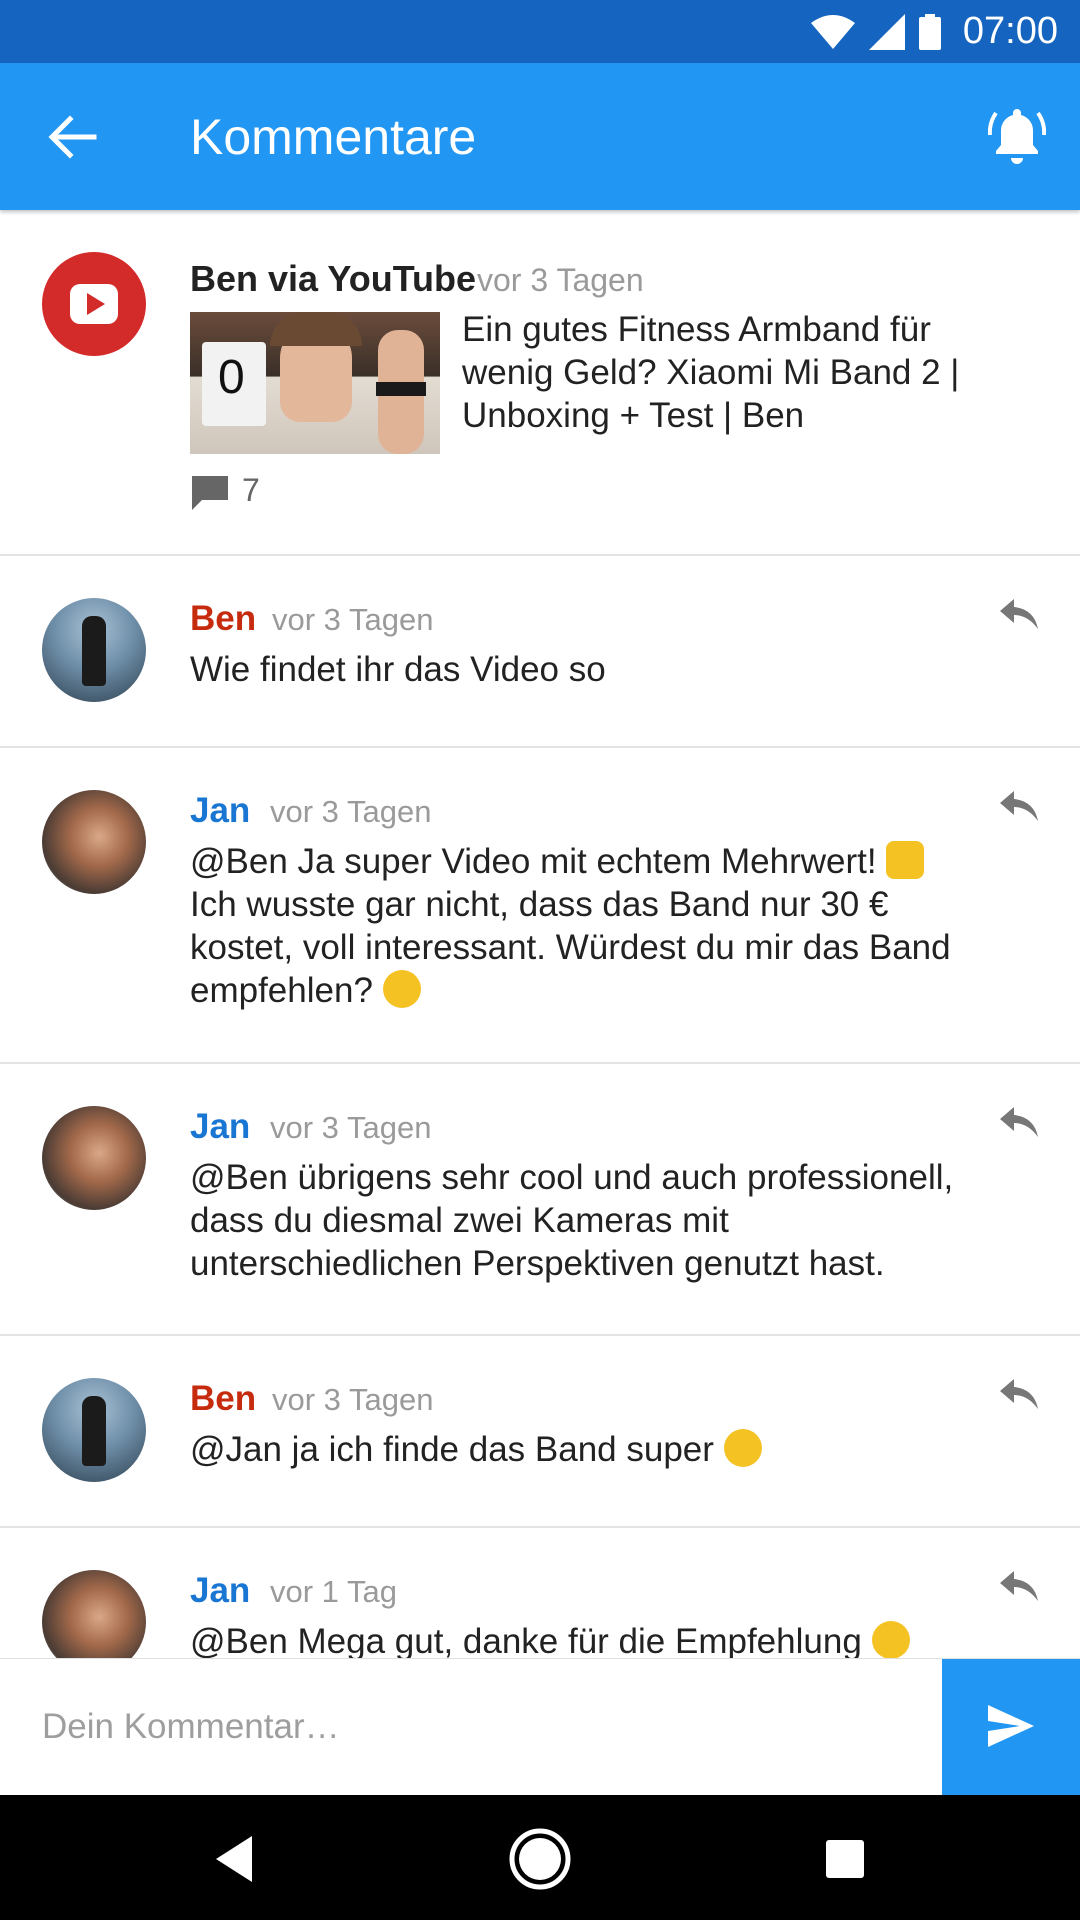  I want to click on comment-text: @Ben Mega gut, danke für die Empfehlung, so click(585, 1639).